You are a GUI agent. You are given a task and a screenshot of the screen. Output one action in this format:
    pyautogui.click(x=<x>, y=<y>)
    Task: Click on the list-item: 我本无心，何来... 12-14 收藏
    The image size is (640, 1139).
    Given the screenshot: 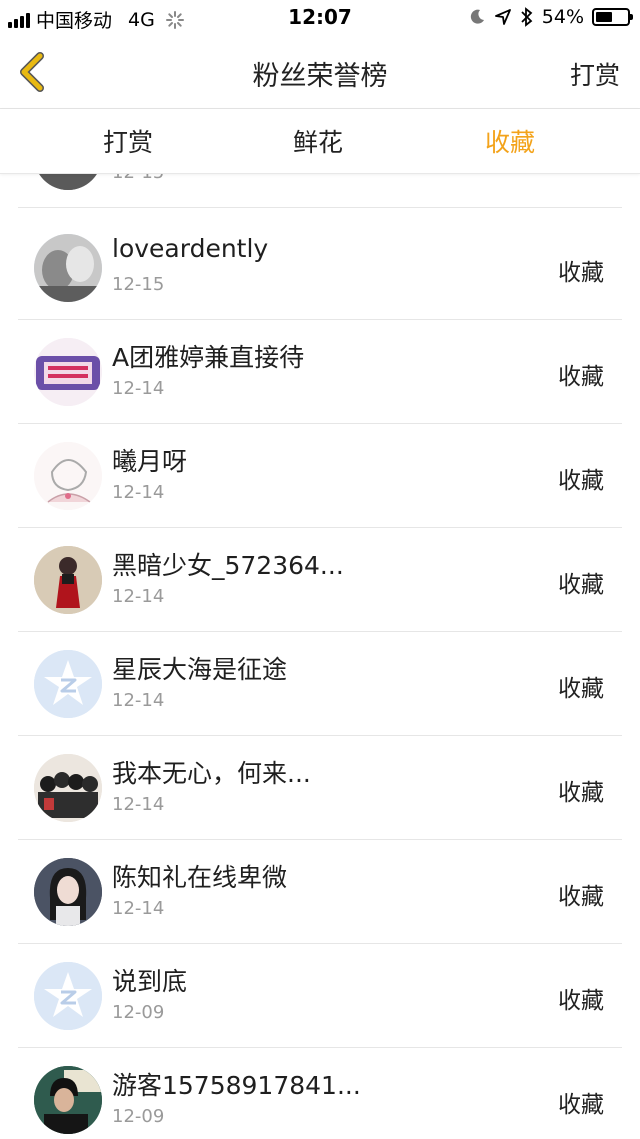 What is the action you would take?
    pyautogui.click(x=320, y=788)
    